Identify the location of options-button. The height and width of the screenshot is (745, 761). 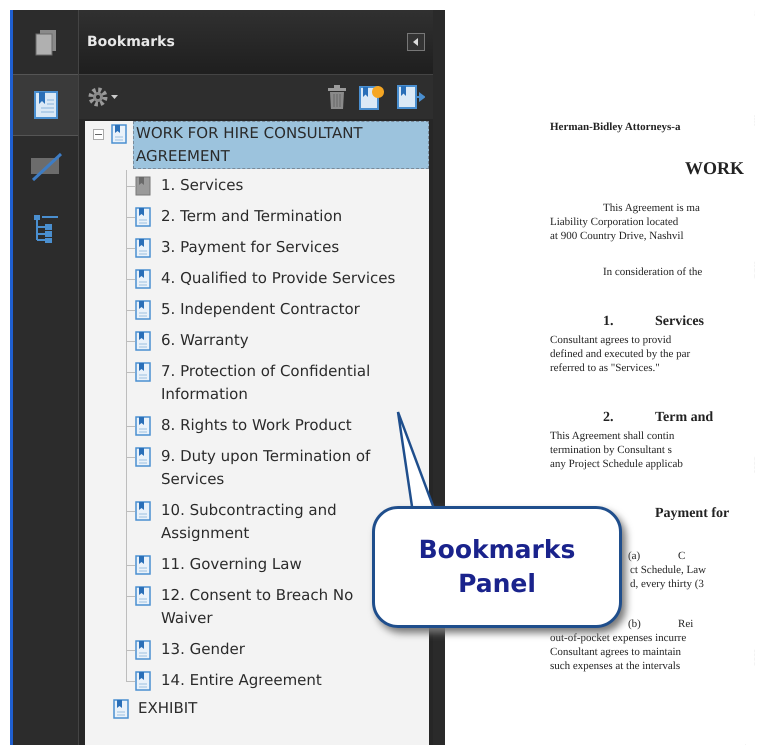
(102, 97).